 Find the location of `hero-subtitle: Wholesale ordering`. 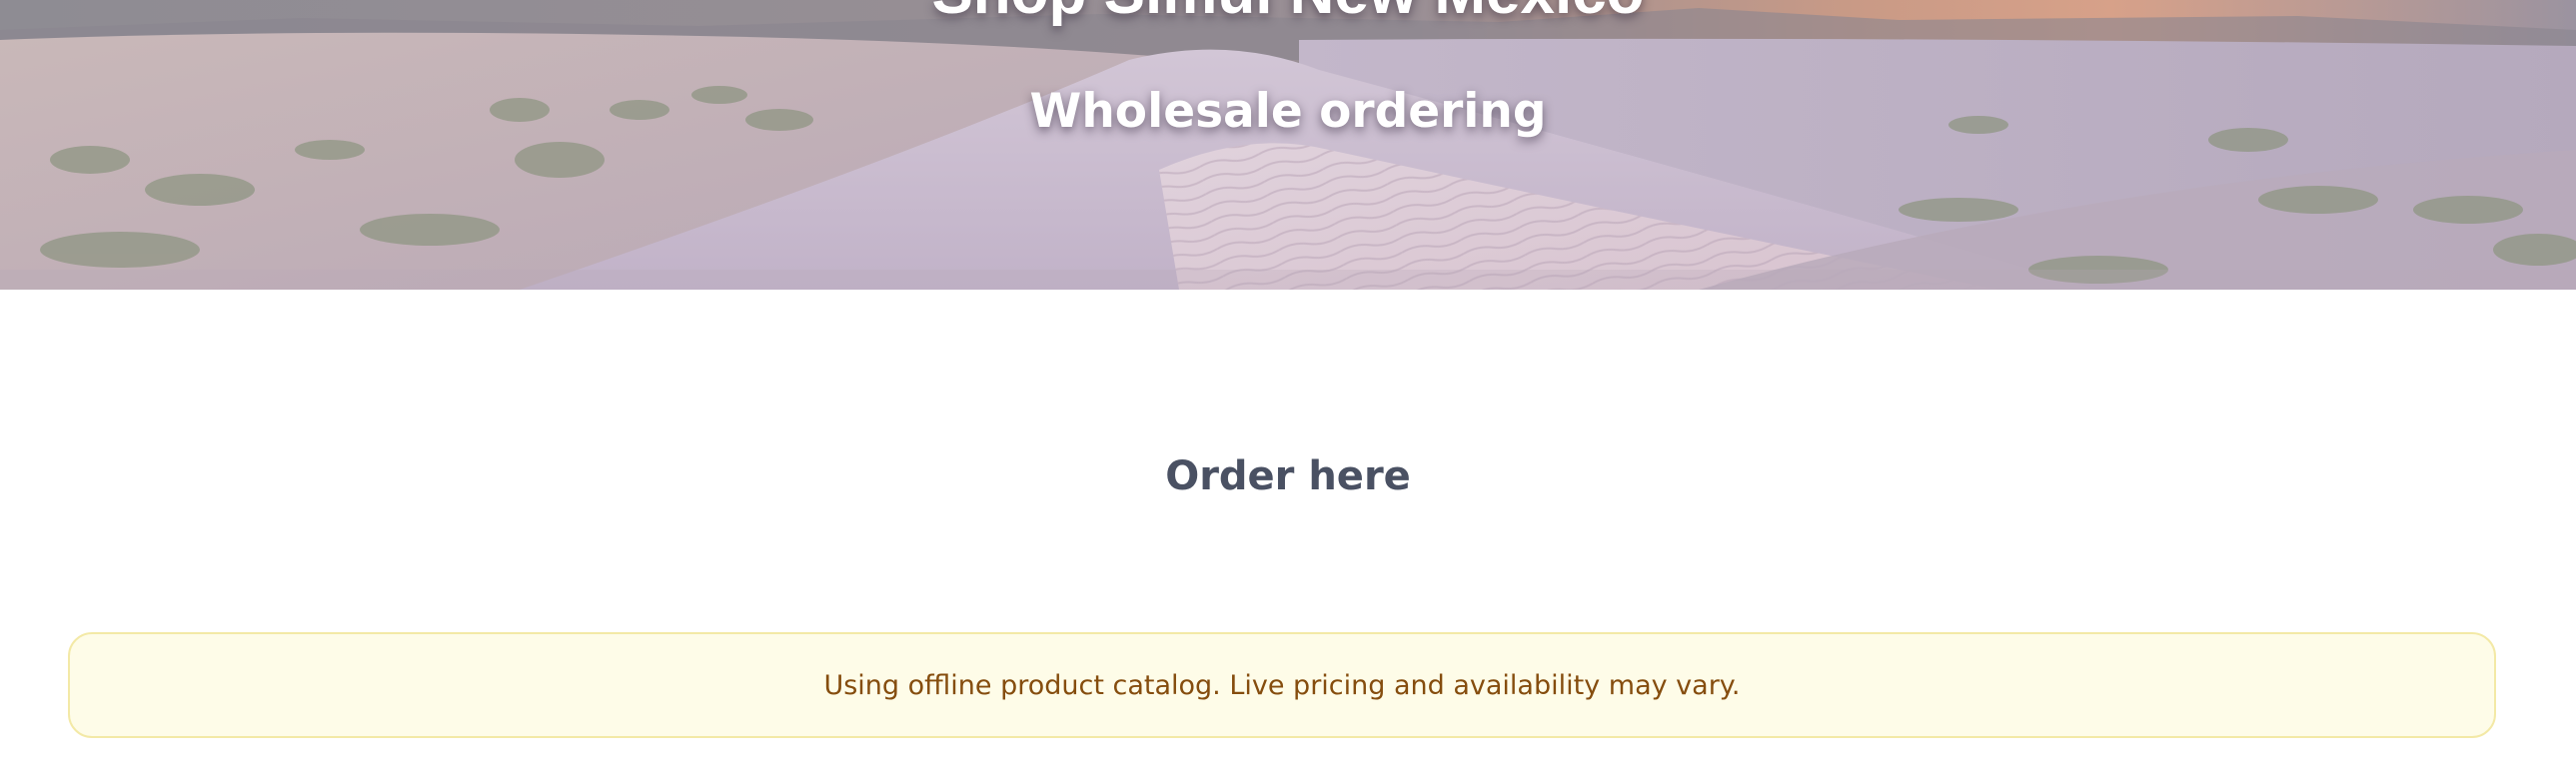

hero-subtitle: Wholesale ordering is located at coordinates (1288, 111).